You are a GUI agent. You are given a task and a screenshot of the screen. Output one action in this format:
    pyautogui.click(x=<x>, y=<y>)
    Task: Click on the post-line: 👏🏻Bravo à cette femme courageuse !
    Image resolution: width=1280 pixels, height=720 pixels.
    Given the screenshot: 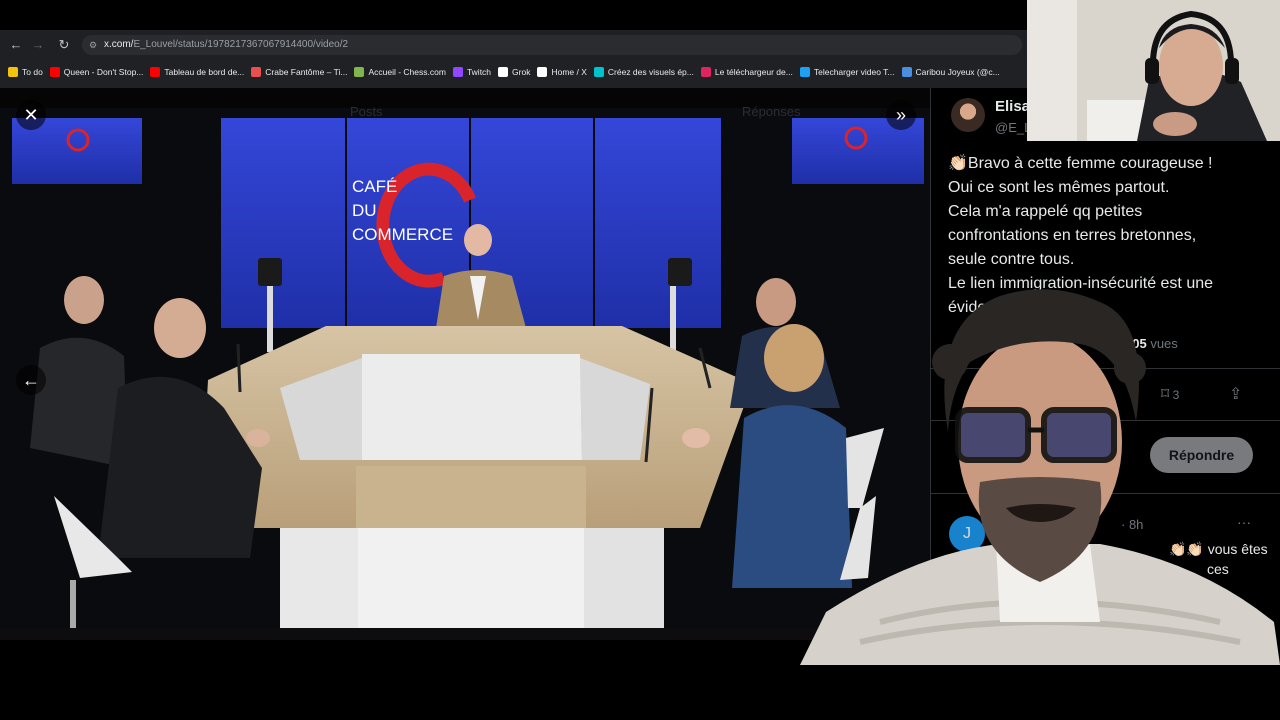 What is the action you would take?
    pyautogui.click(x=1080, y=163)
    